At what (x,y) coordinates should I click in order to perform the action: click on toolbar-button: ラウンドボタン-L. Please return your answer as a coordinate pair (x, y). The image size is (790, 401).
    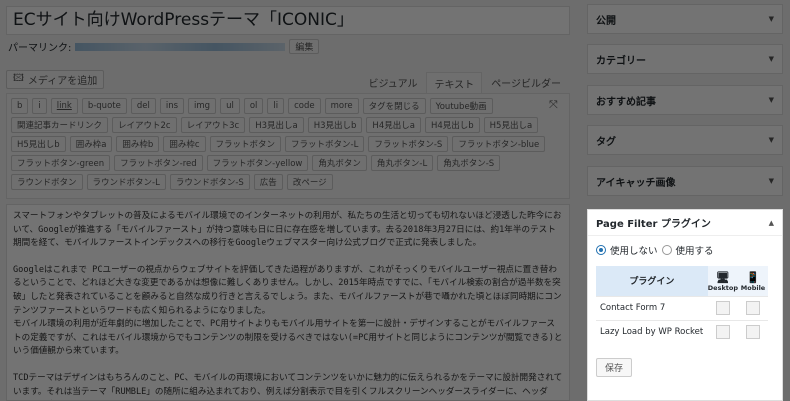
    Looking at the image, I should click on (126, 182).